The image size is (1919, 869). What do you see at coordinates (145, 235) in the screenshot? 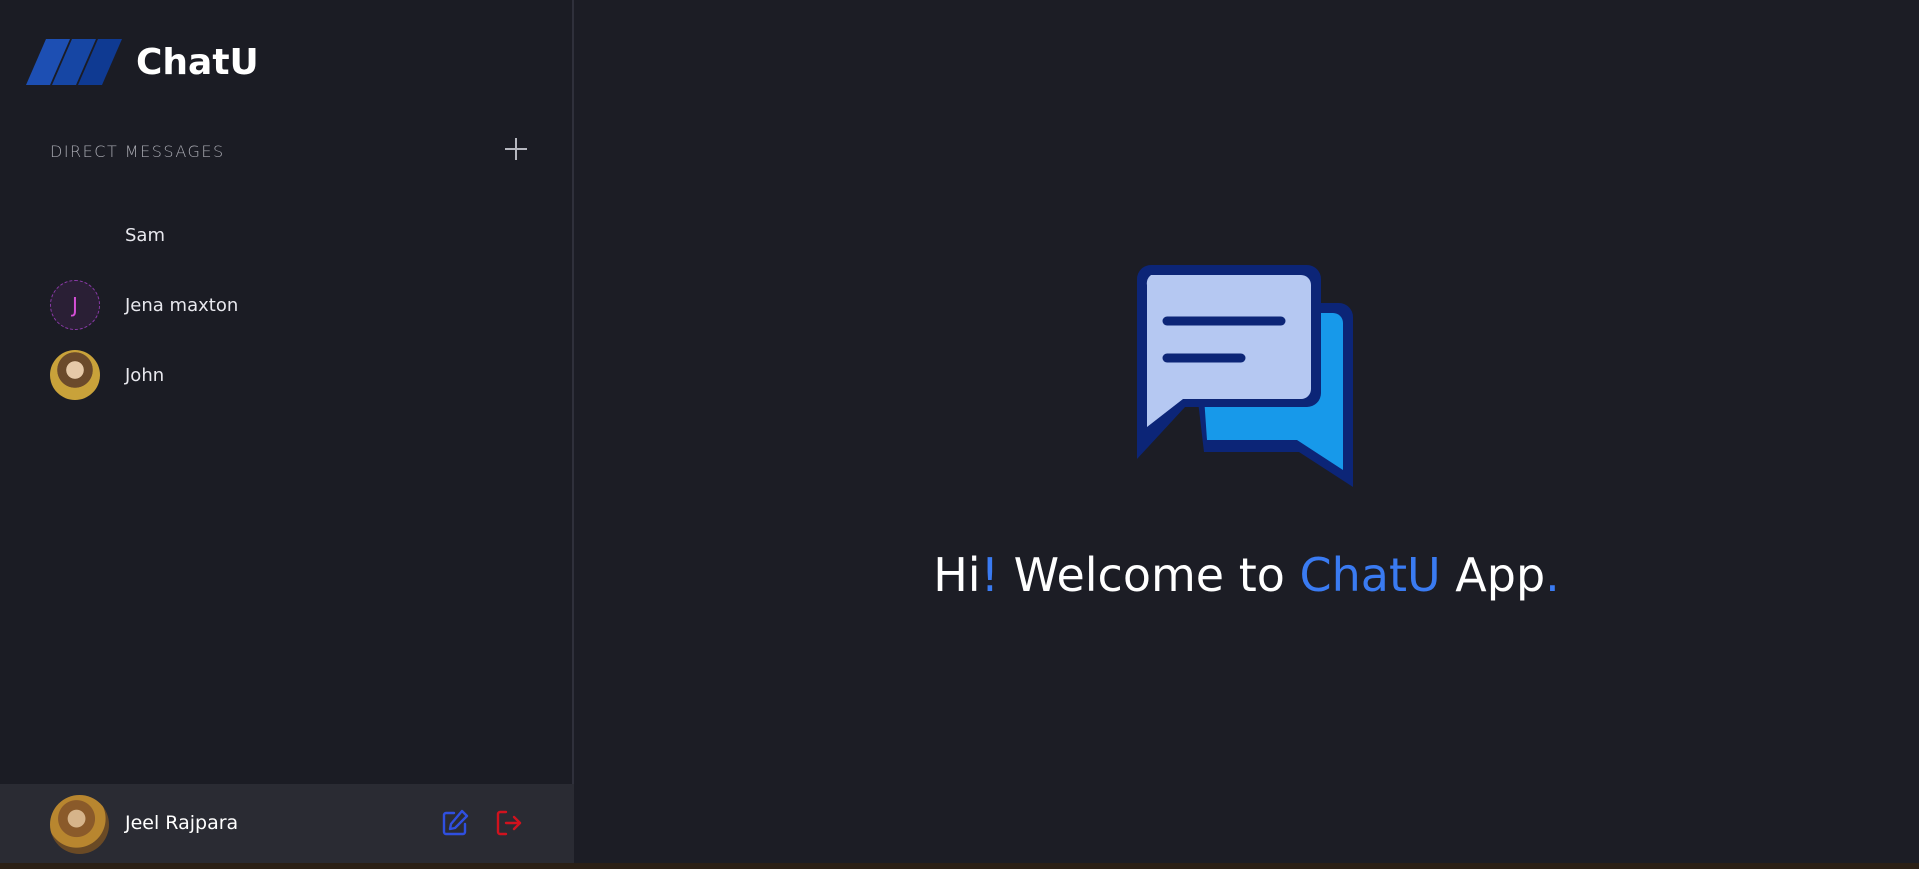
I see `contact-name: Sam` at bounding box center [145, 235].